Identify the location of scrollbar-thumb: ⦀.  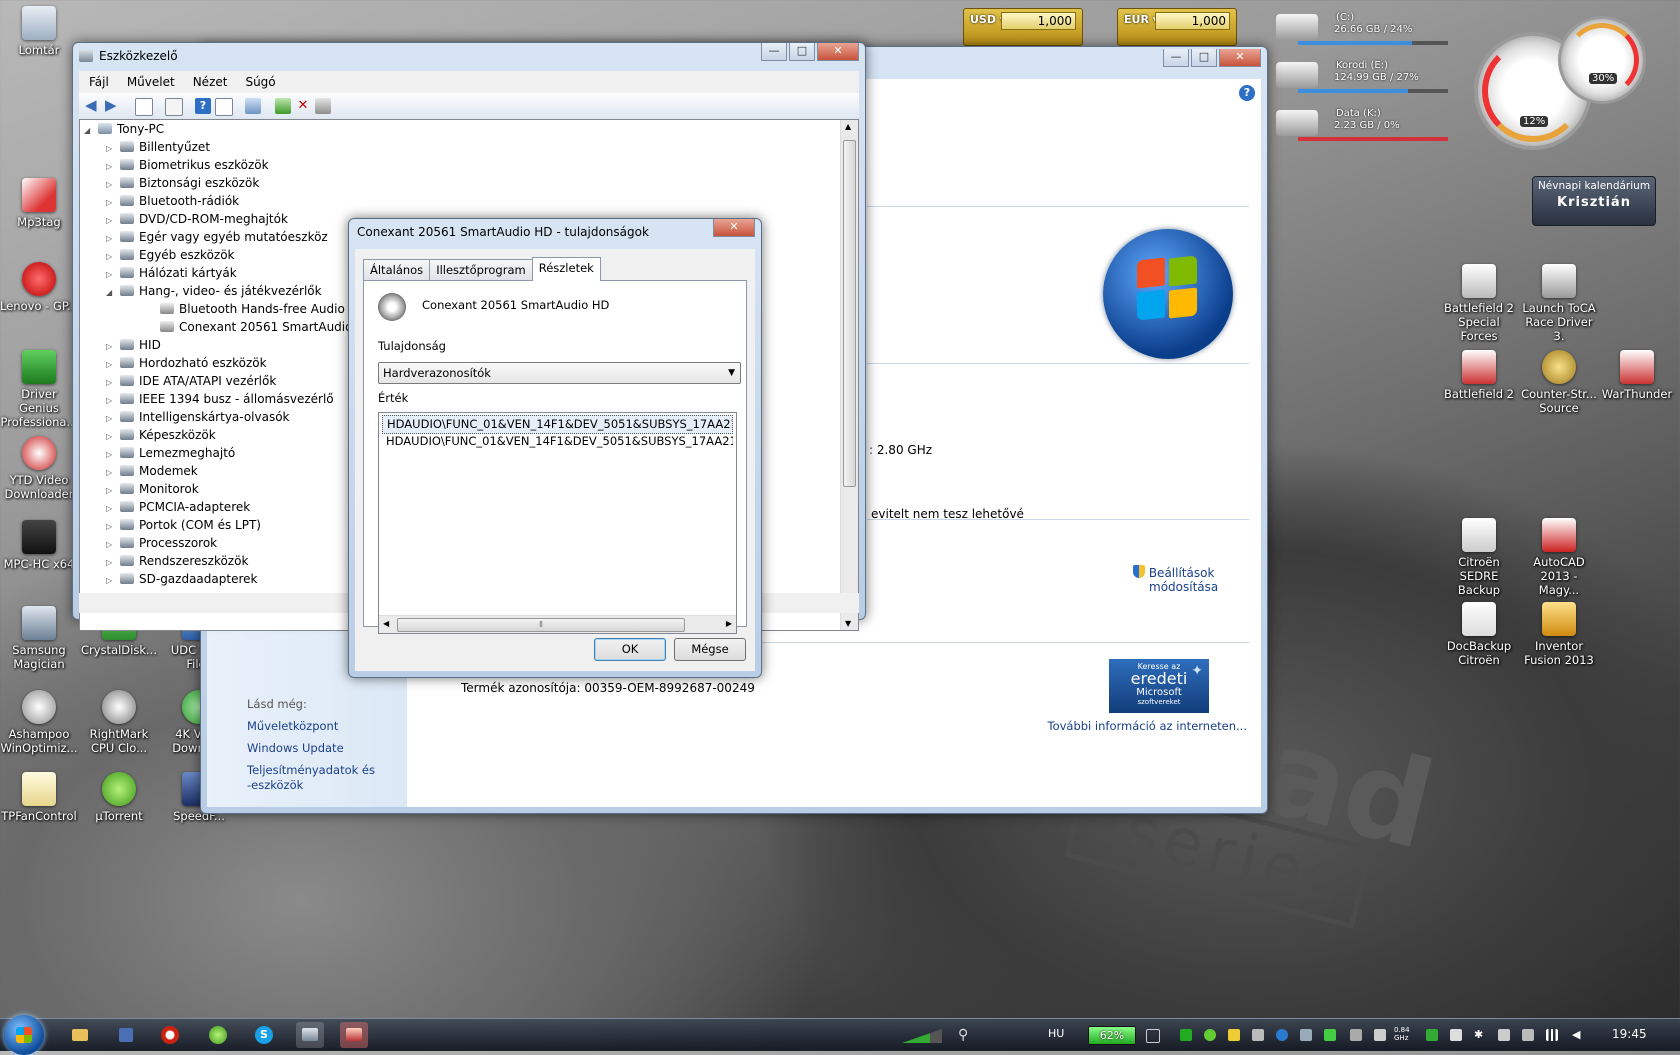
(541, 625).